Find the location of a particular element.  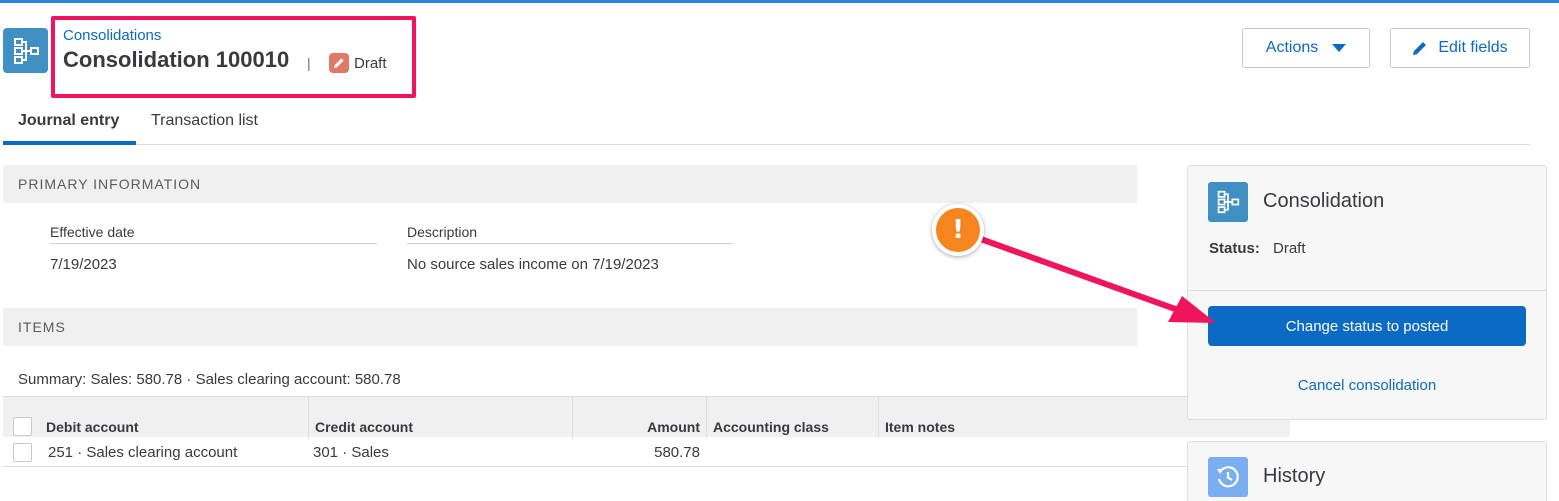

history-icon is located at coordinates (1228, 477).